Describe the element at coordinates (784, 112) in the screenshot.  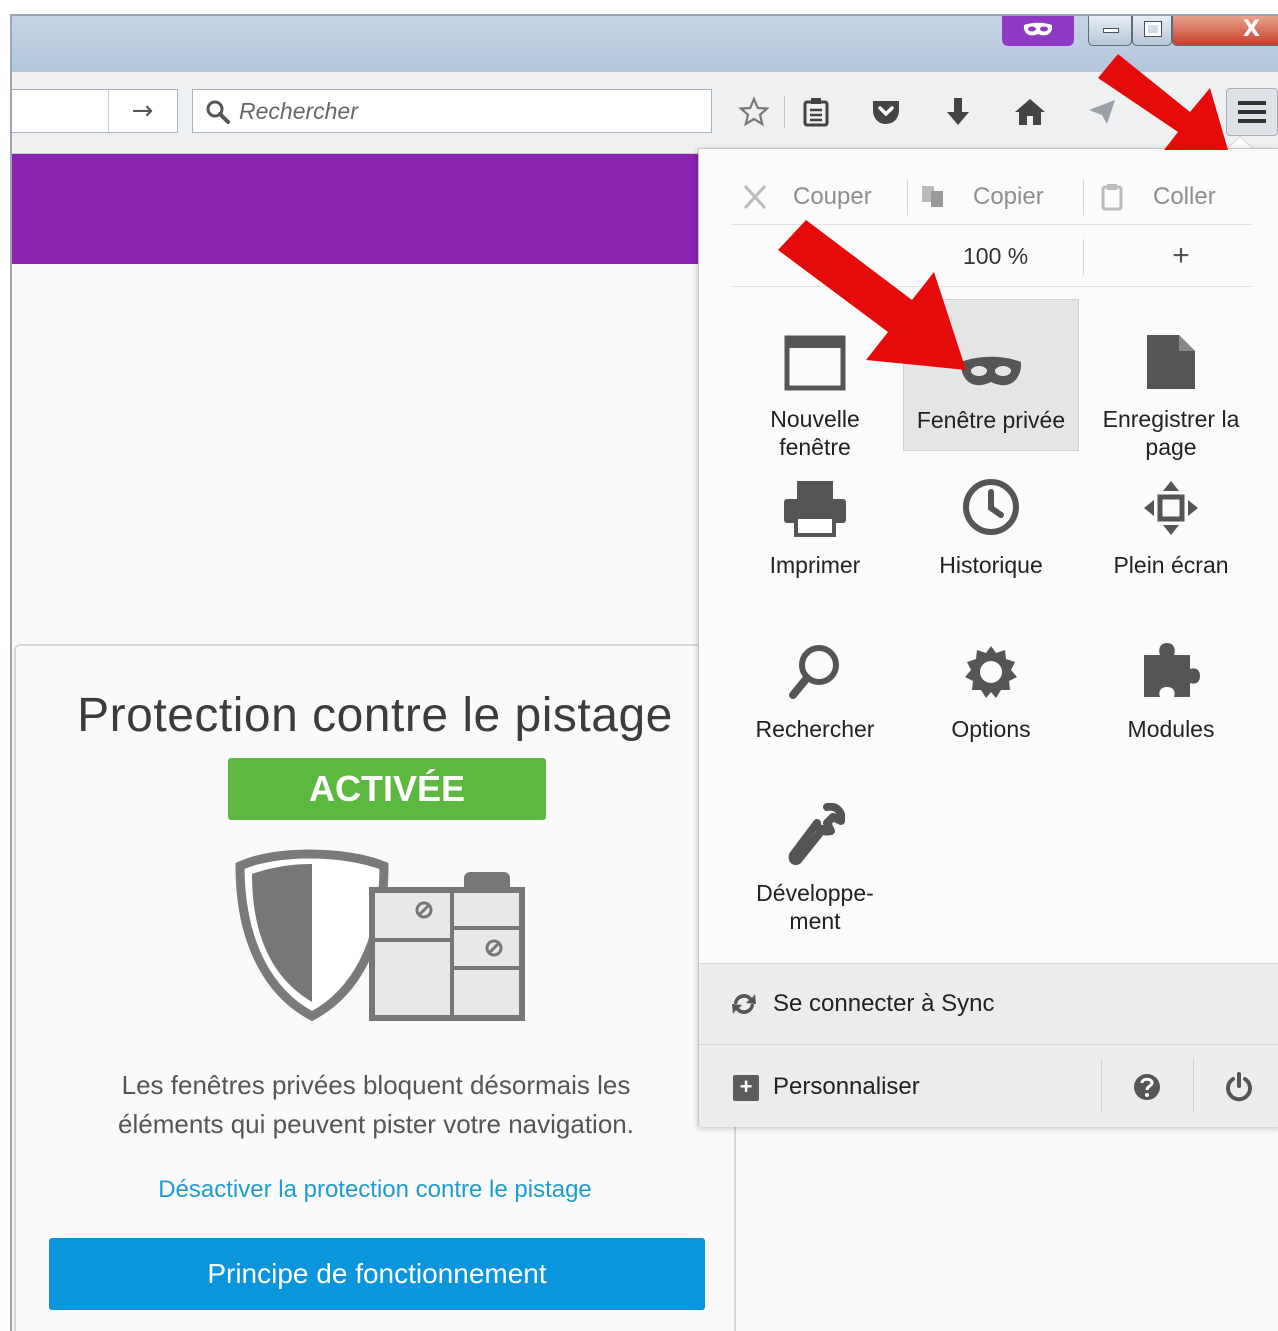
I see `toolbar-separator` at that location.